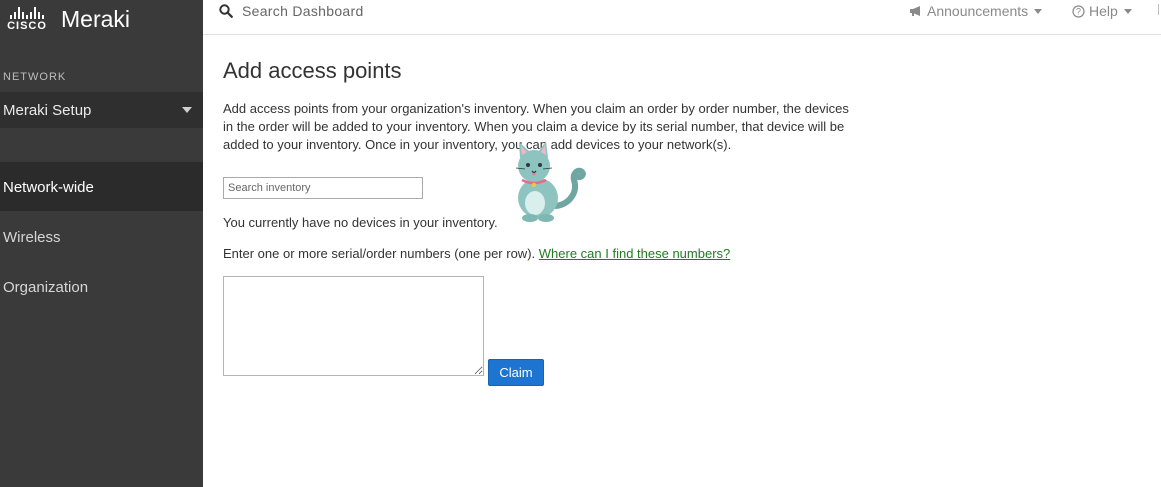 This screenshot has width=1161, height=487. Describe the element at coordinates (46, 287) in the screenshot. I see `sidebar-item-label: Organization` at that location.